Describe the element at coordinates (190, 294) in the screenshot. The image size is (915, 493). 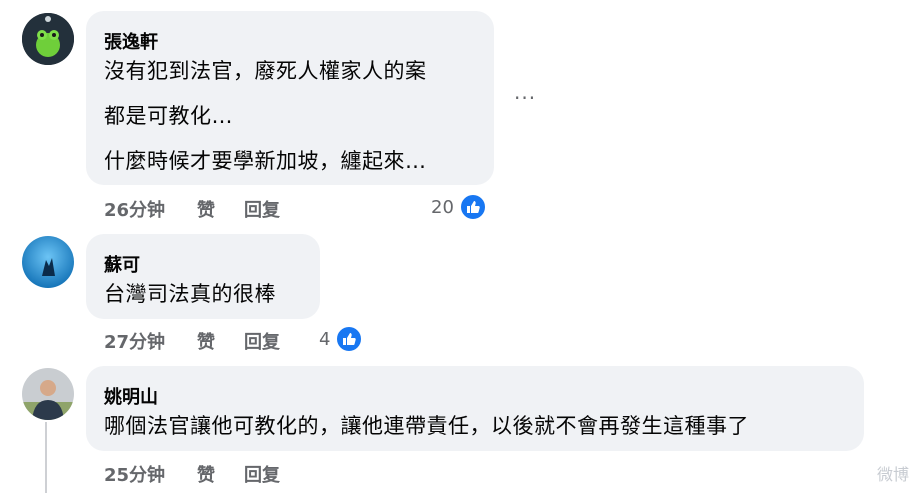
I see `comment-text-line: 台灣司法真的很棒` at that location.